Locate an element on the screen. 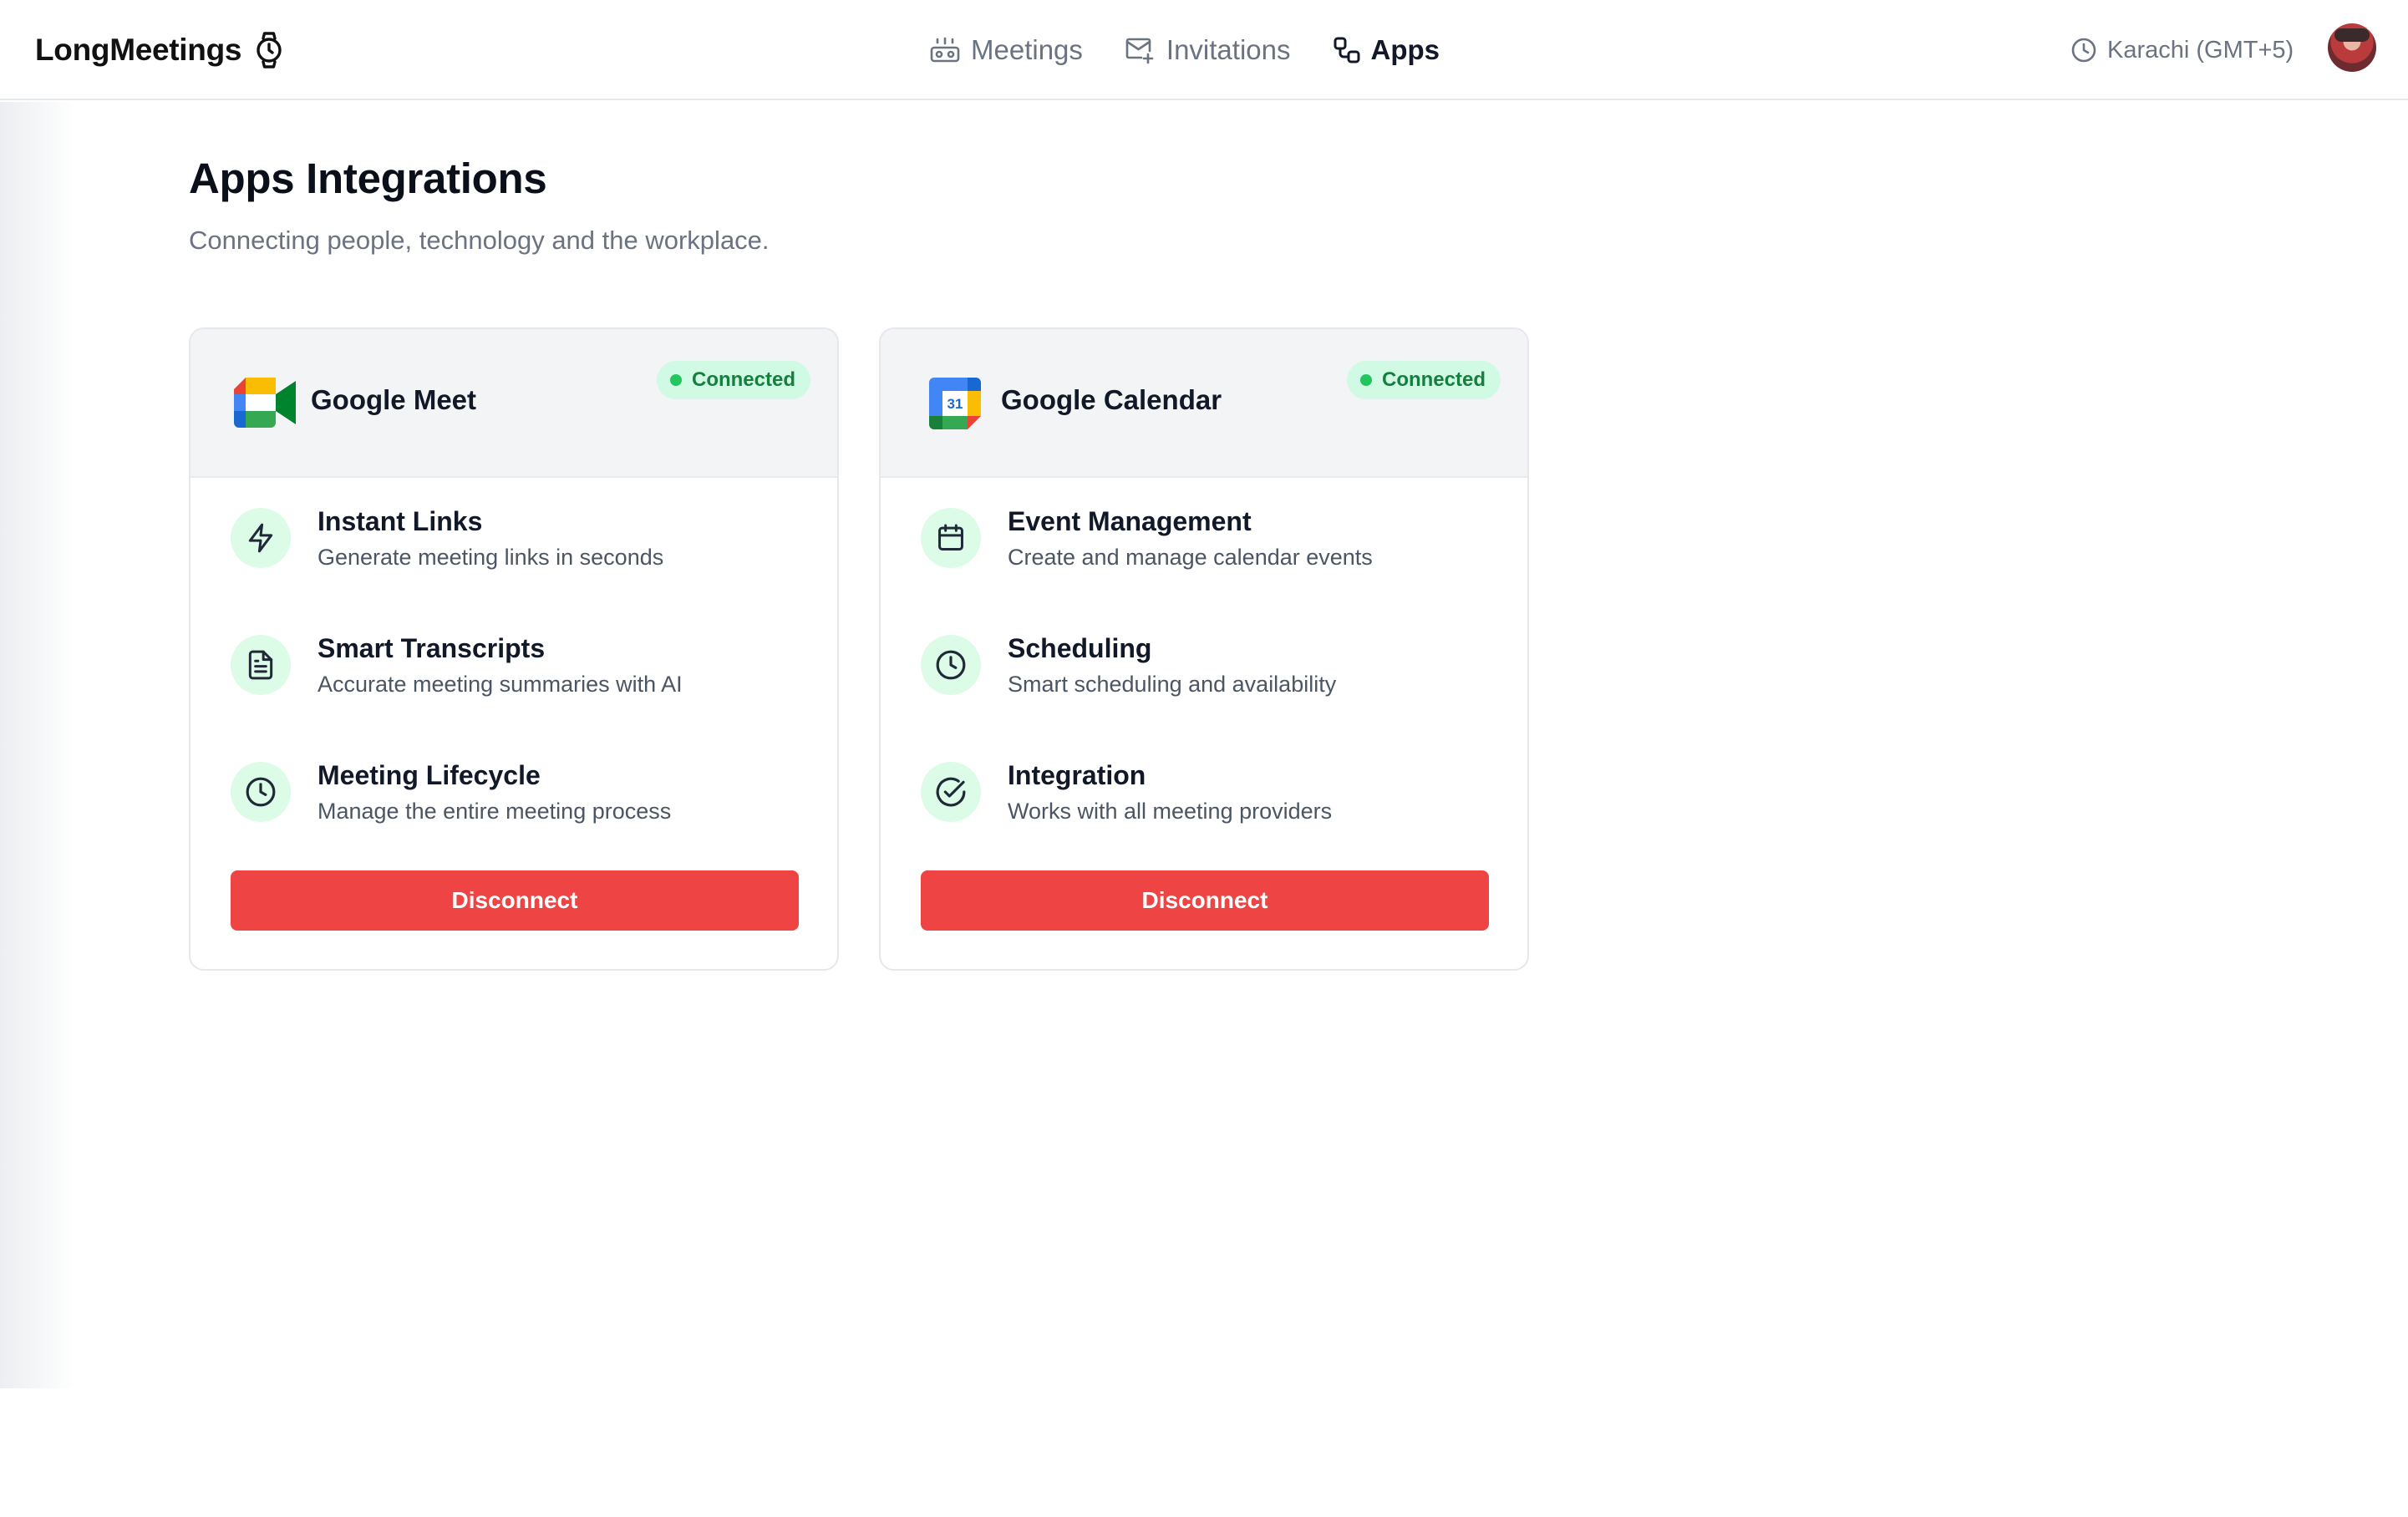  card-title: Google Meet is located at coordinates (394, 400).